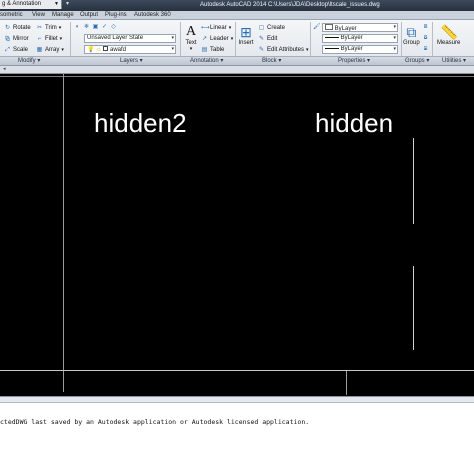 The height and width of the screenshot is (466, 474). I want to click on group-button: ⧉ Group, so click(411, 35).